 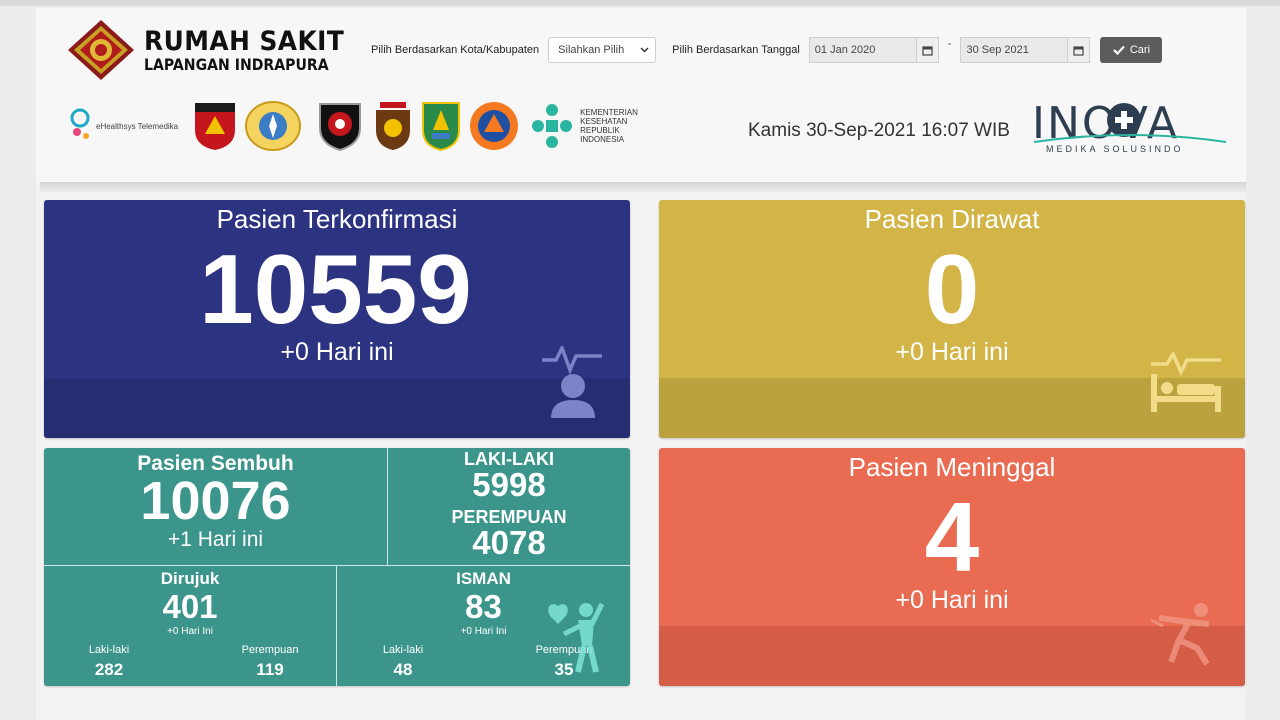 I want to click on ehealth-logo: eHealthsys Telemedika, so click(x=123, y=126).